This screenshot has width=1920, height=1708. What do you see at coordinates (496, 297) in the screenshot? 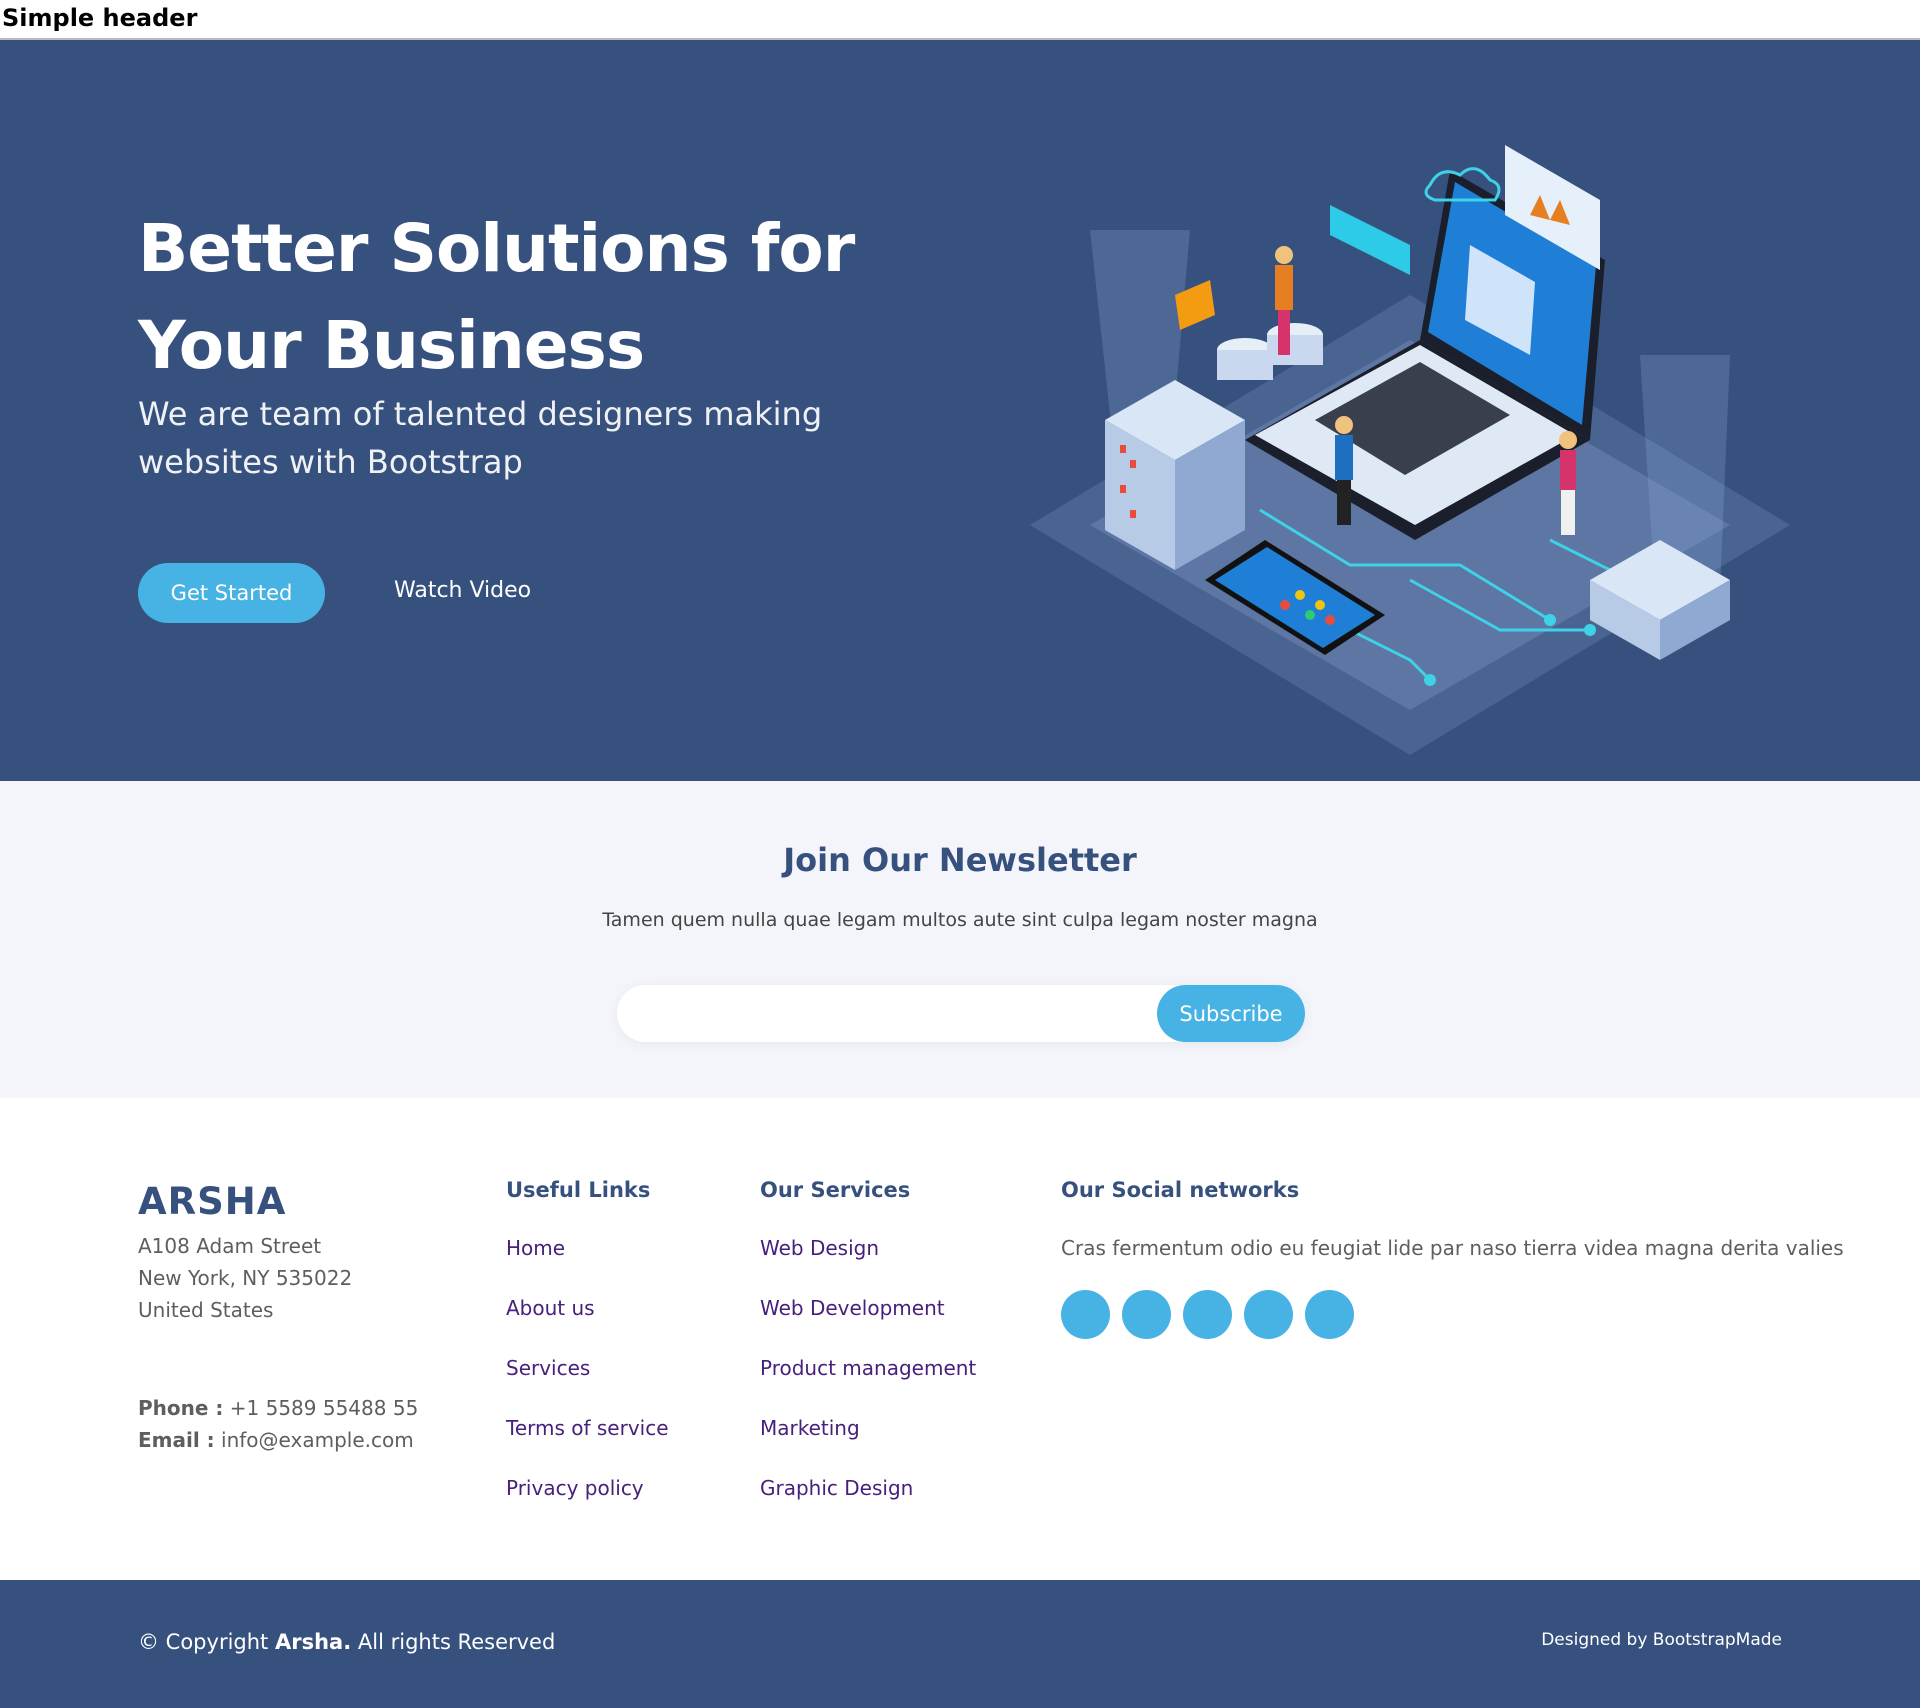
I see `hero-title: Better Solutions for Your Business` at bounding box center [496, 297].